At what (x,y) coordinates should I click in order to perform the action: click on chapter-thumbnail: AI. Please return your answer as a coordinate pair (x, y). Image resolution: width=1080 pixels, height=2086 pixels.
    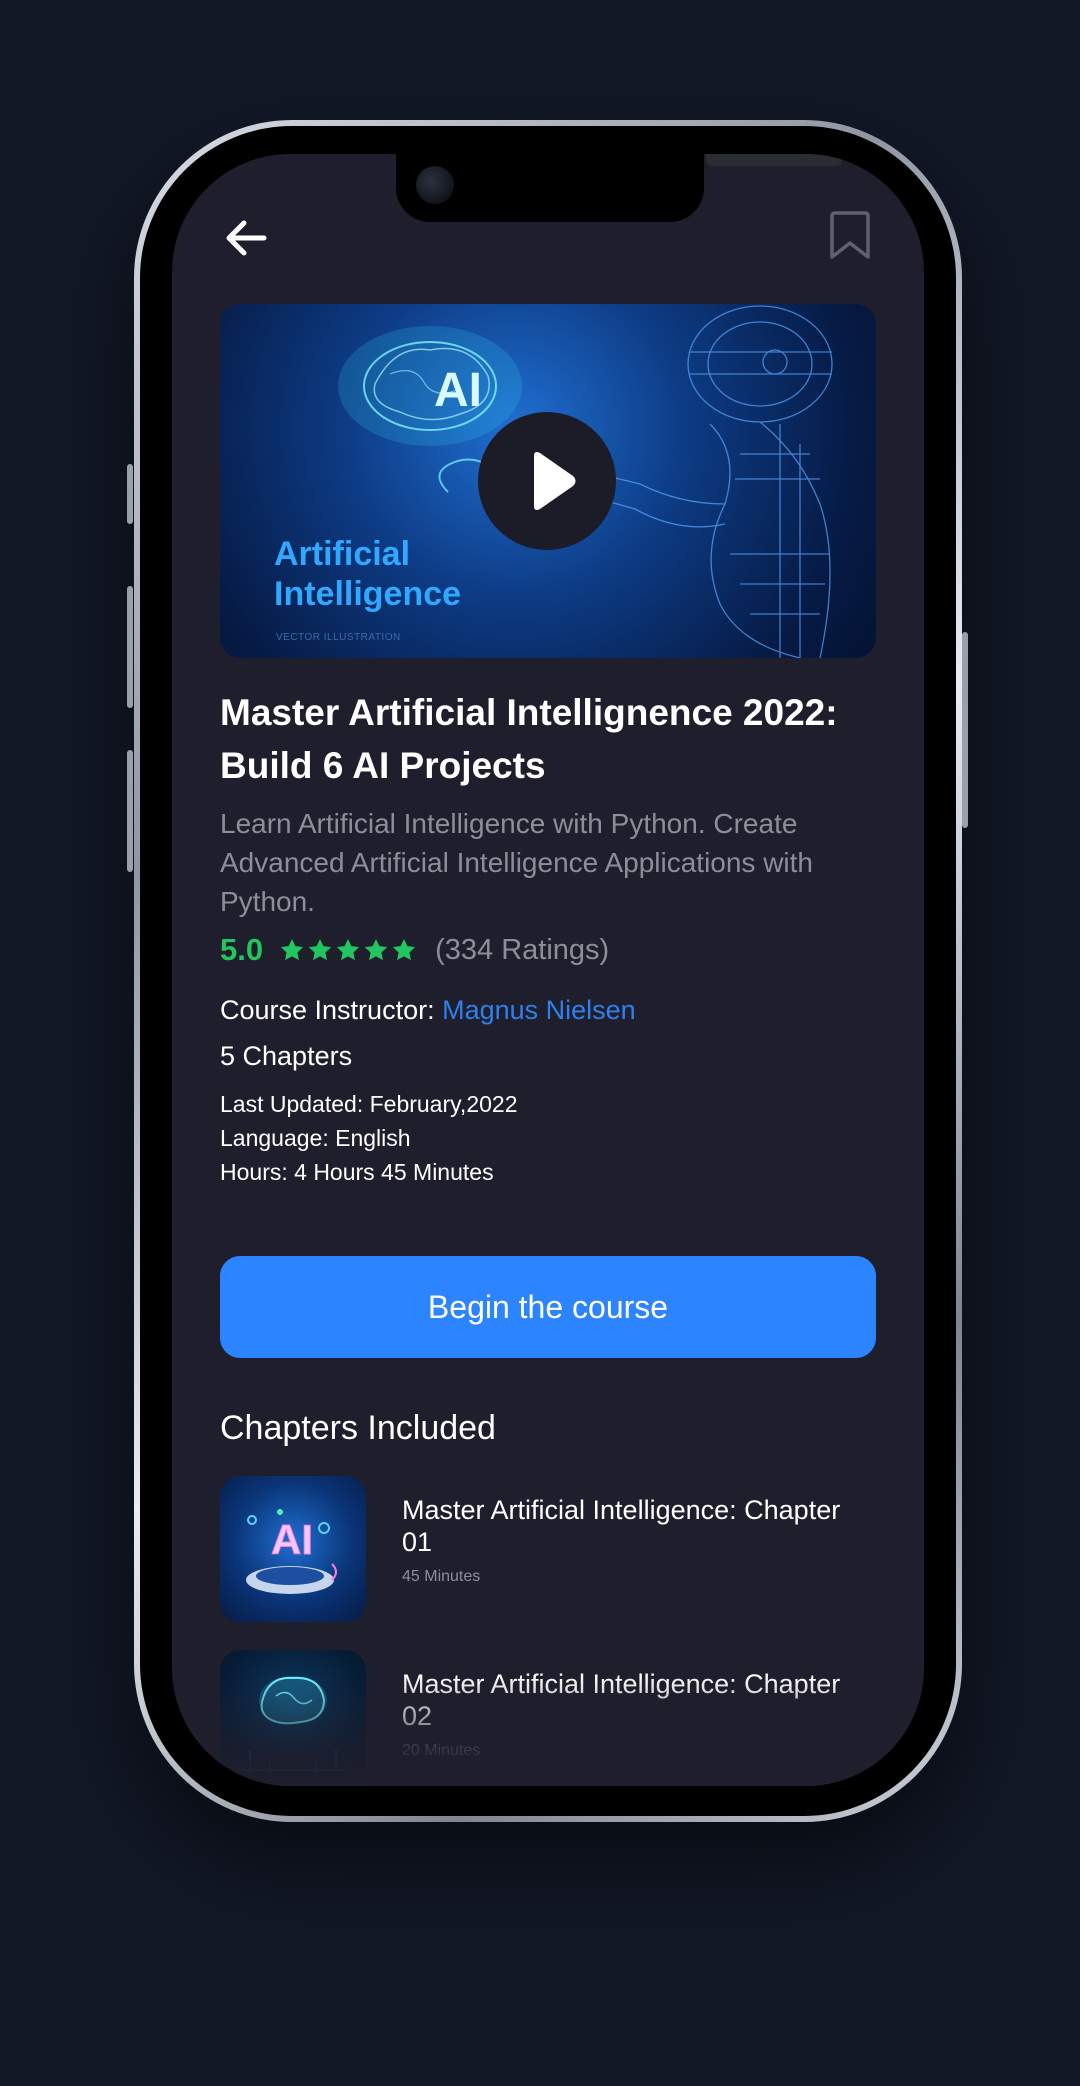
    Looking at the image, I should click on (293, 1549).